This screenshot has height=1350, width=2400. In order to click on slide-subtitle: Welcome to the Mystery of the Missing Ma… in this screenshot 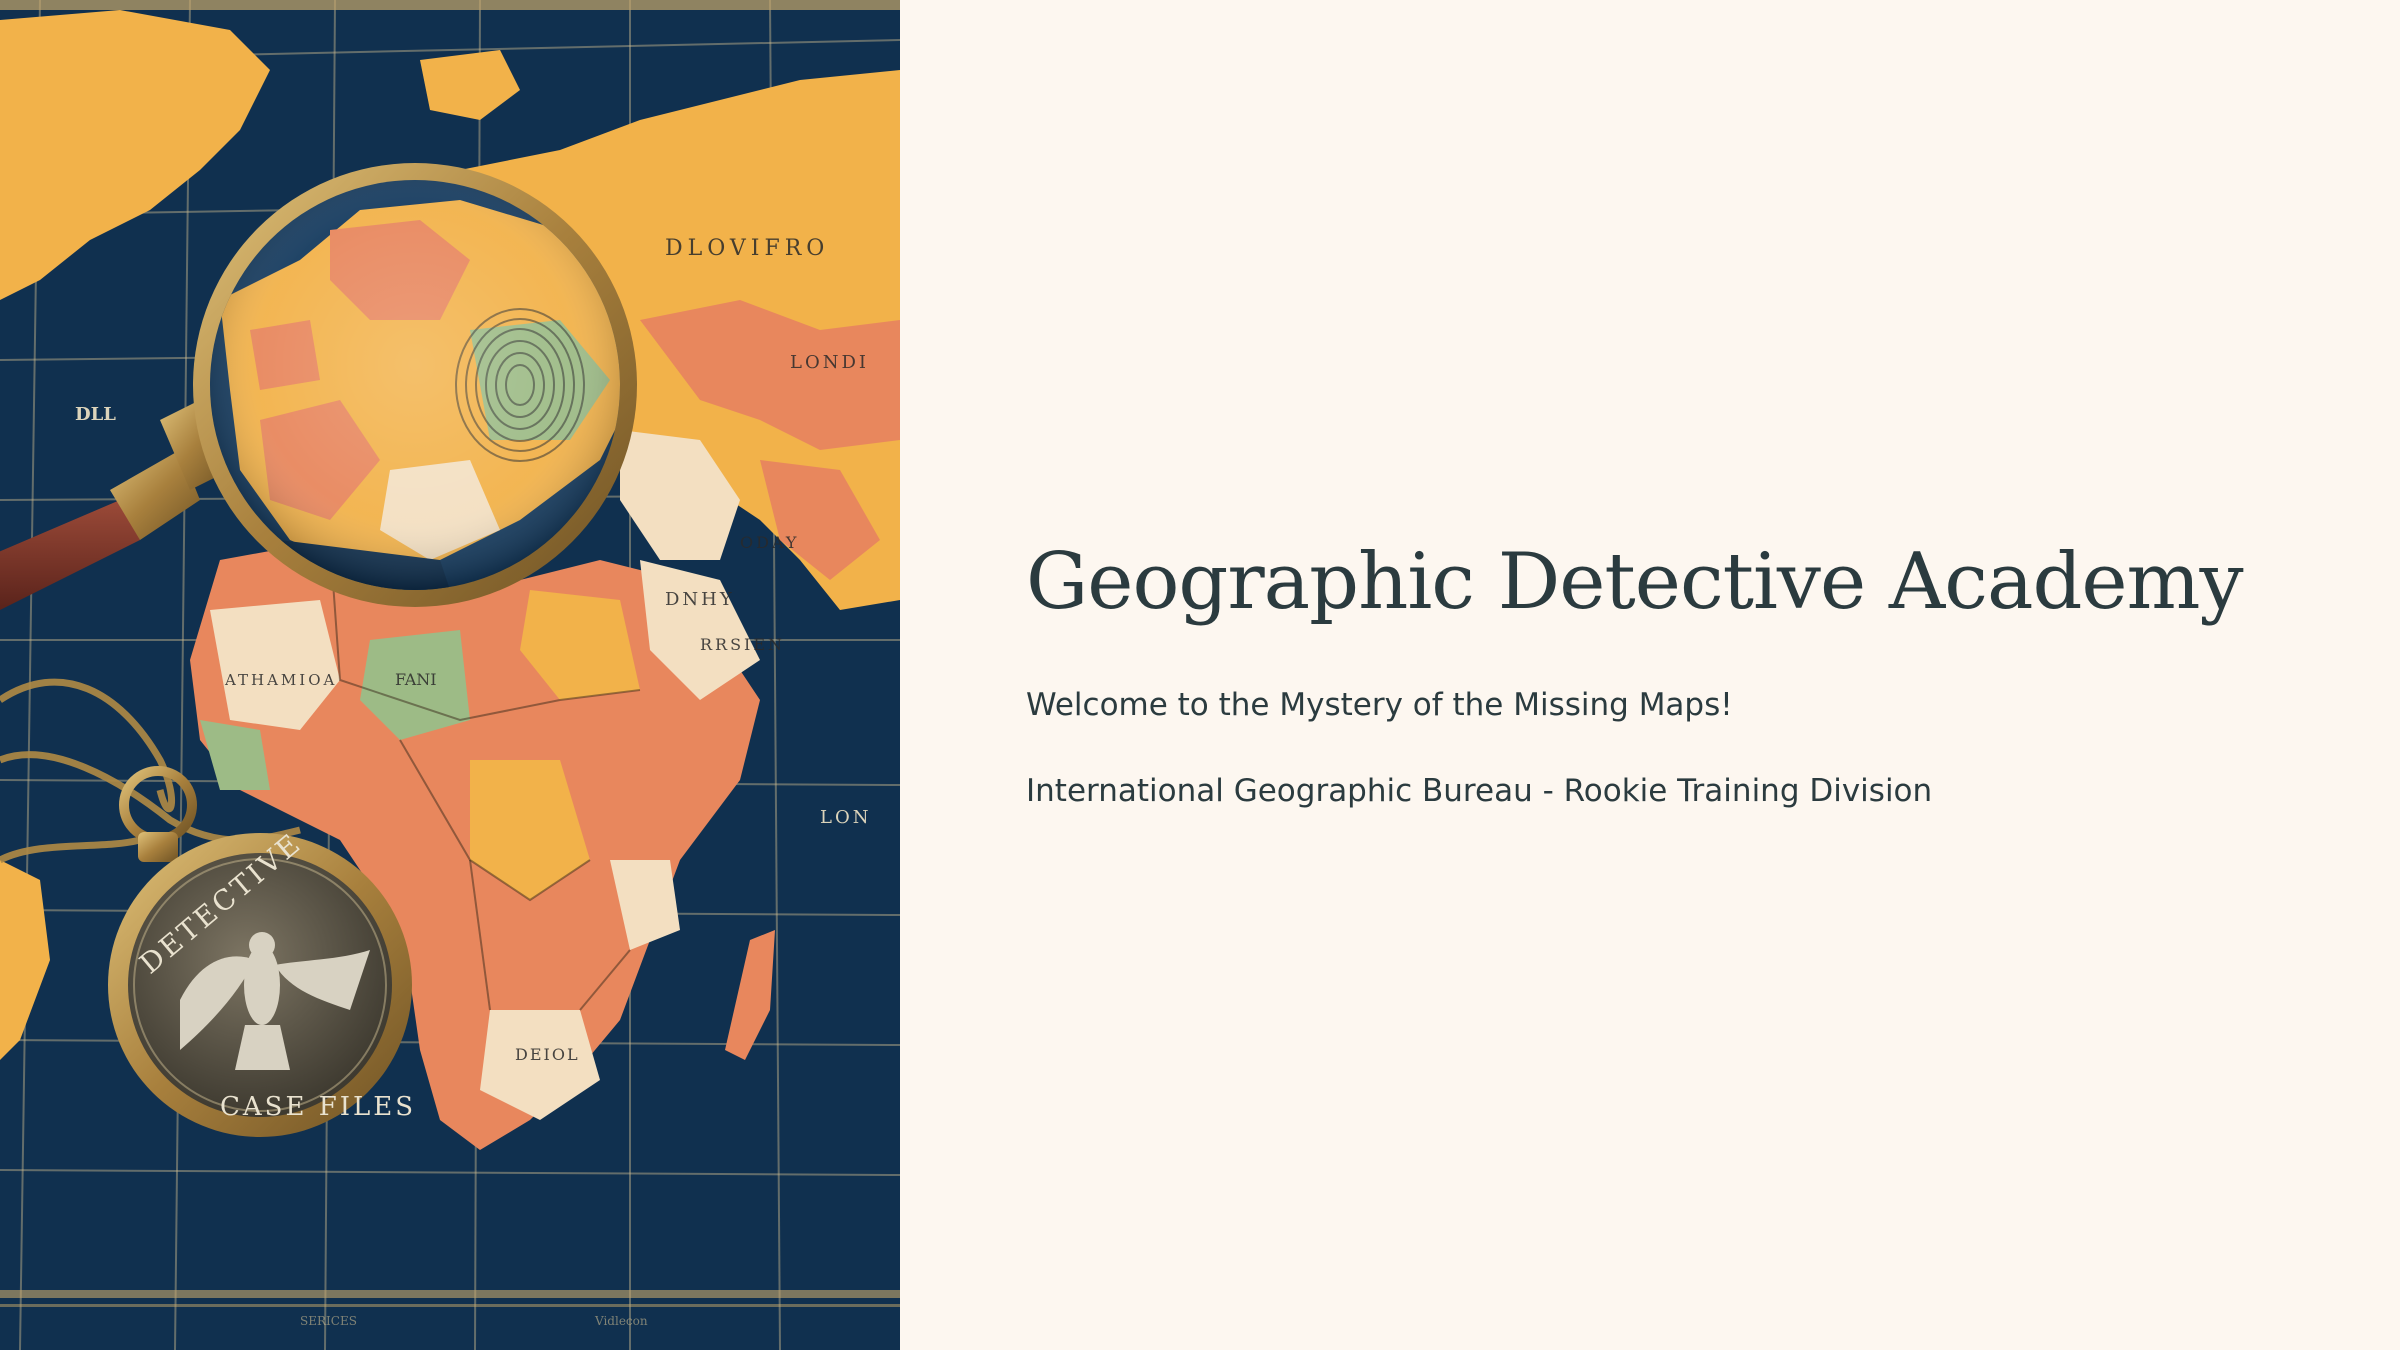, I will do `click(1379, 705)`.